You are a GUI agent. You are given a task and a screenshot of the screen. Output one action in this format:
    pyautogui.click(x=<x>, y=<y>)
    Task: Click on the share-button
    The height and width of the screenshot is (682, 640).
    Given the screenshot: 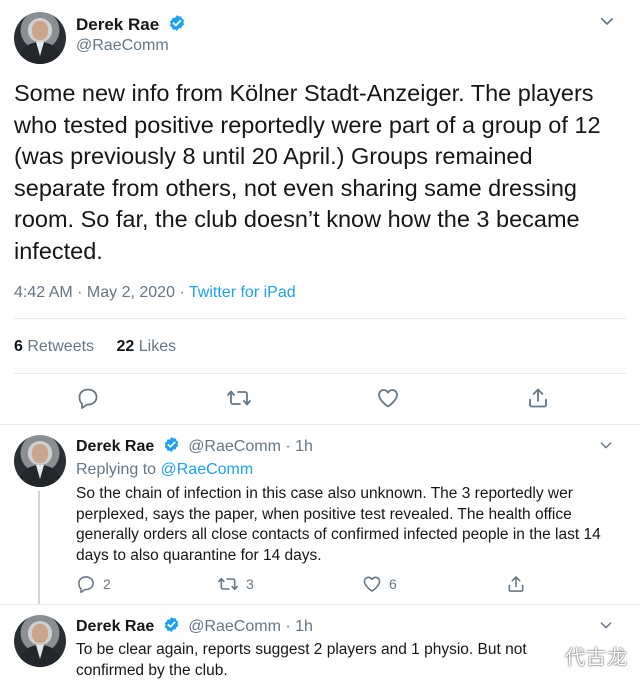 What is the action you would take?
    pyautogui.click(x=516, y=584)
    